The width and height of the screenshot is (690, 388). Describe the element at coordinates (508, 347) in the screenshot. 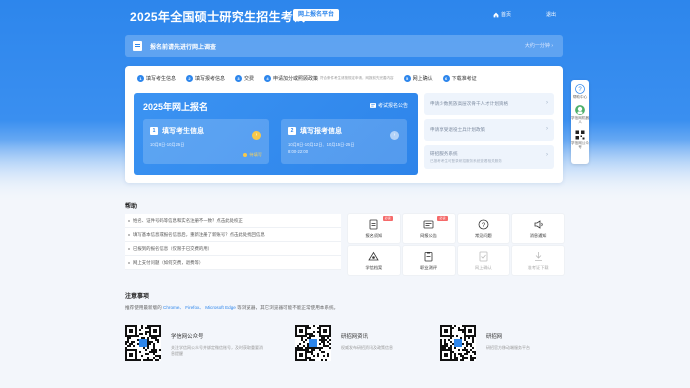

I see `qr-desc: 研招官方移动端服务平台` at that location.